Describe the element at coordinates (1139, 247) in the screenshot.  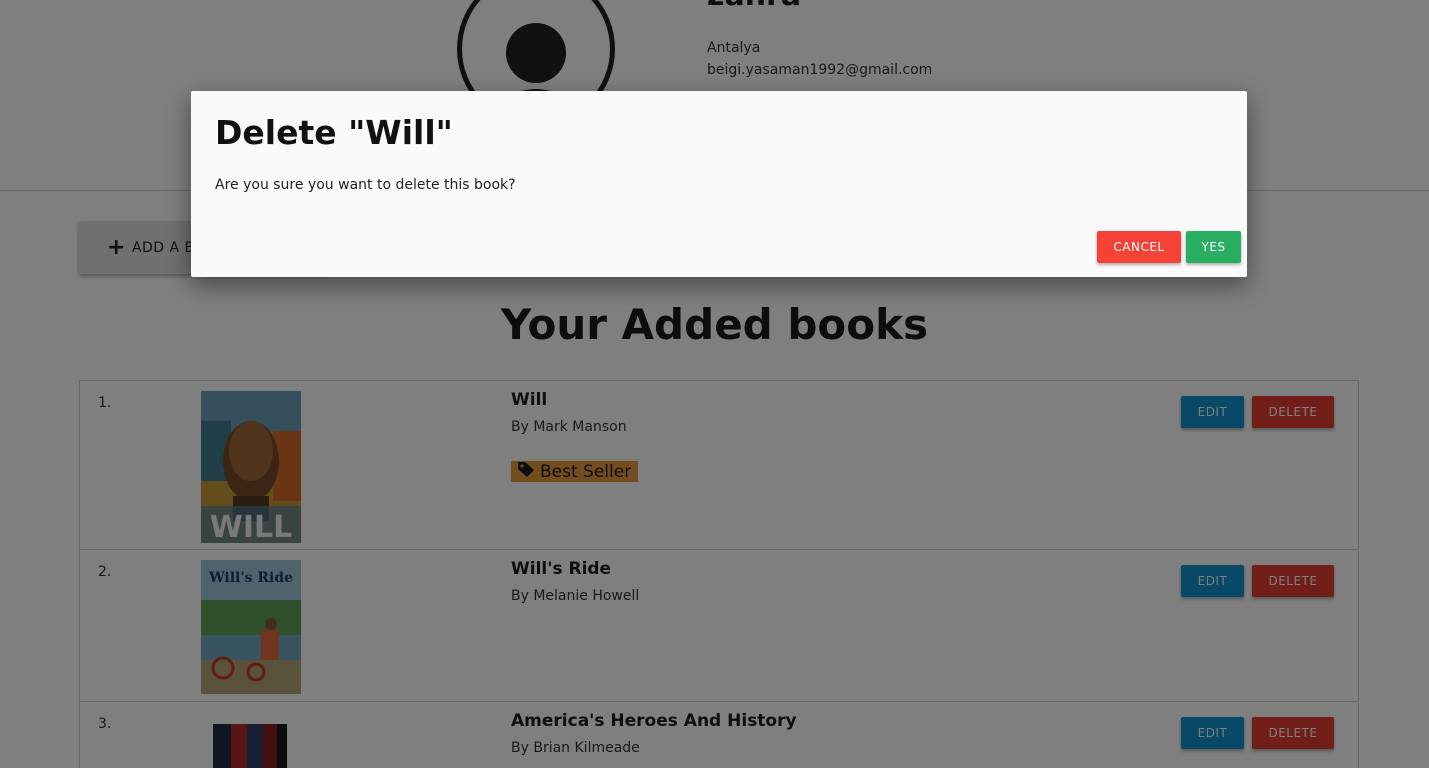
I see `cancel-button: CANCEL` at that location.